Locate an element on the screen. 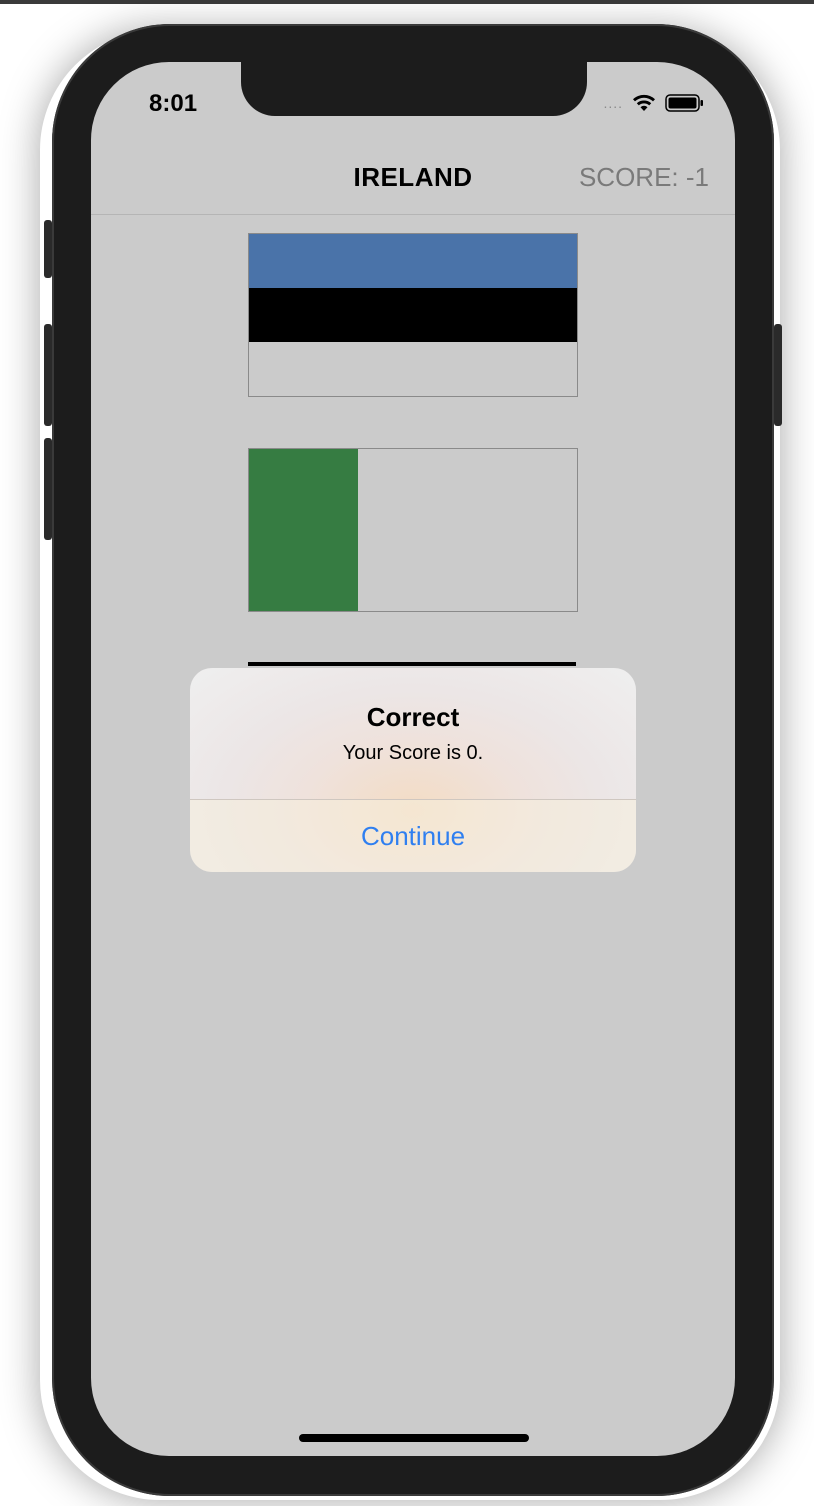 This screenshot has width=814, height=1506. wifi-icon is located at coordinates (644, 103).